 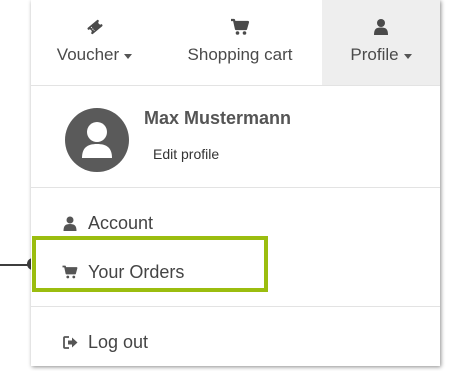 What do you see at coordinates (240, 54) in the screenshot?
I see `nav-shopping-cart-label: Shopping cart` at bounding box center [240, 54].